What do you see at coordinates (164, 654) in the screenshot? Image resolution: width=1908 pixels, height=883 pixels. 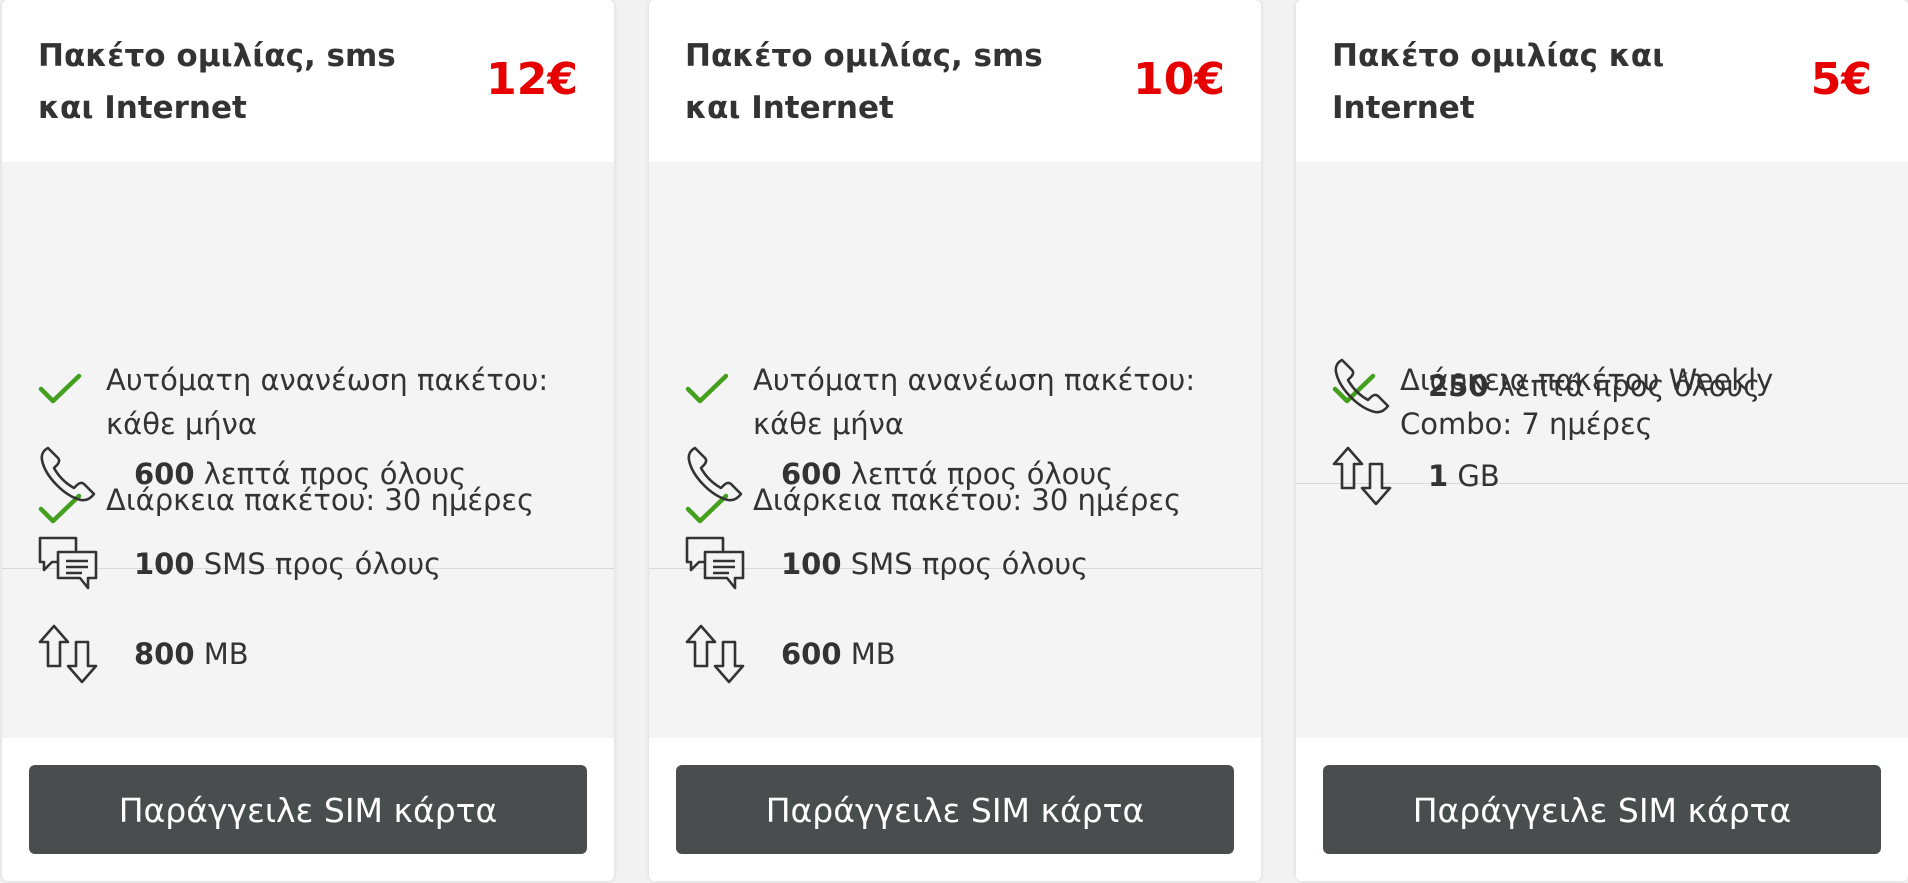 I see `allowance-amount: 800` at bounding box center [164, 654].